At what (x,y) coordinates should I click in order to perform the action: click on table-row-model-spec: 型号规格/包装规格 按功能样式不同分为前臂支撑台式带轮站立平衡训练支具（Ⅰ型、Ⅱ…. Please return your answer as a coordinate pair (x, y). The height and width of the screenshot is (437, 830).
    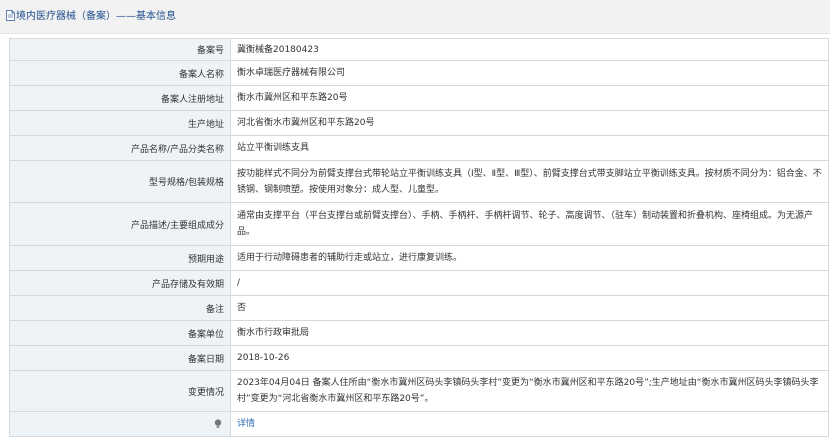
    Looking at the image, I should click on (419, 181).